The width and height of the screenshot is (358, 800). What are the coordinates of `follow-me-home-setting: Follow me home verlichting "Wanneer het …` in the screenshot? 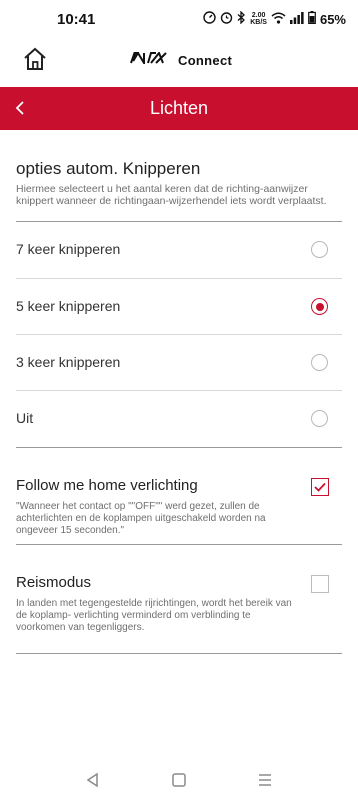 It's located at (179, 497).